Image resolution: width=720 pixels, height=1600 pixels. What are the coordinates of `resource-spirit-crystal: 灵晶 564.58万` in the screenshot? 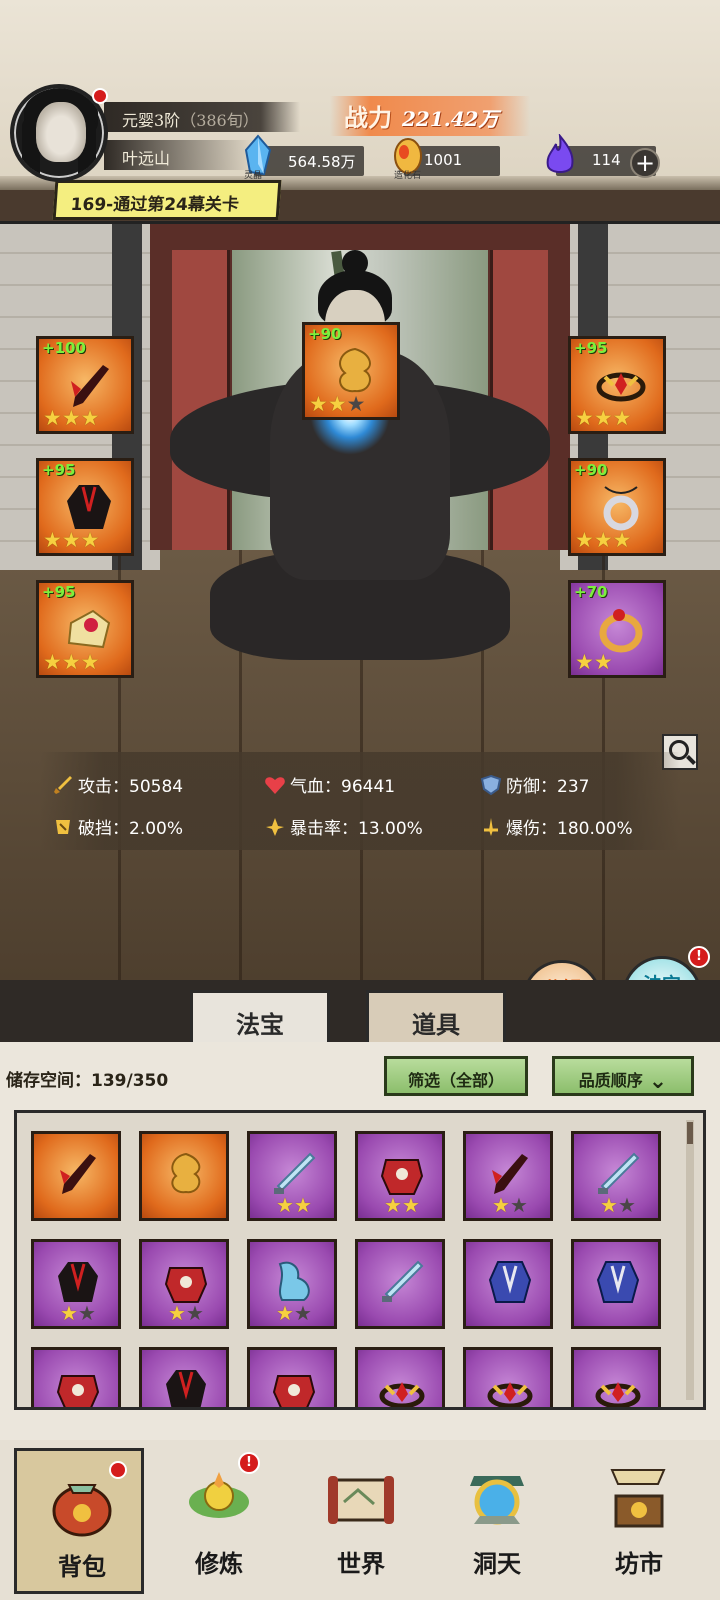 It's located at (304, 157).